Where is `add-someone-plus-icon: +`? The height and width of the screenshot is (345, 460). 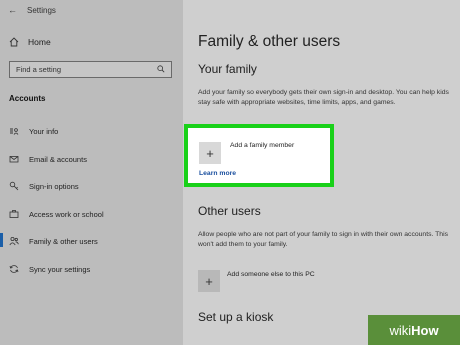 add-someone-plus-icon: + is located at coordinates (209, 281).